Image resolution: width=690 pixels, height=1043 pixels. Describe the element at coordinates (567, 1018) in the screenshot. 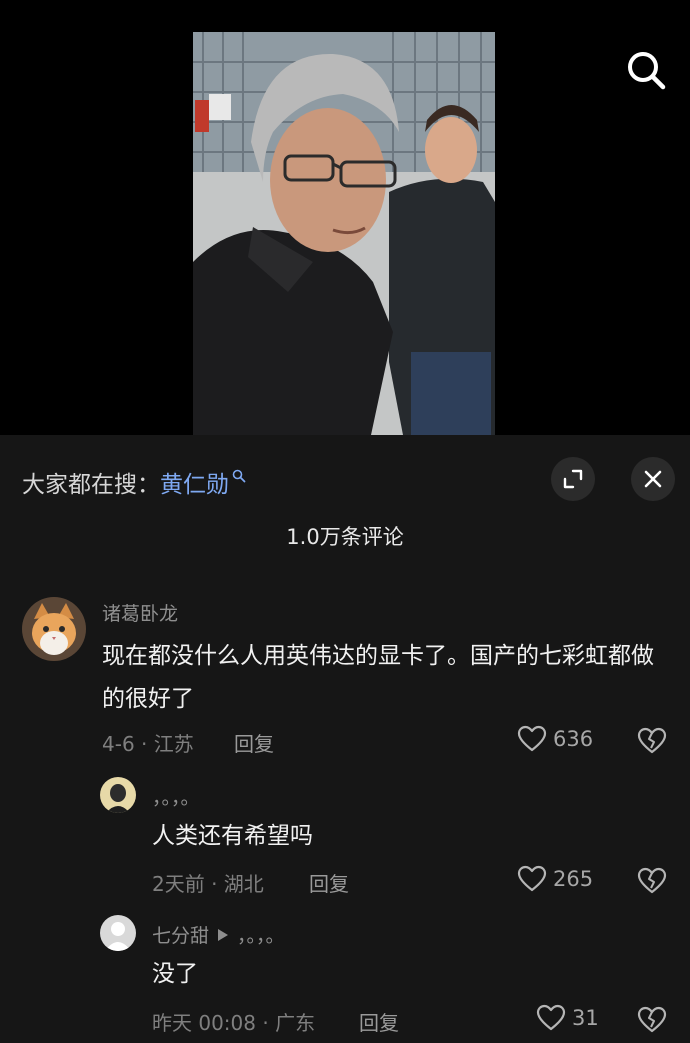

I see `like-button: 31` at that location.